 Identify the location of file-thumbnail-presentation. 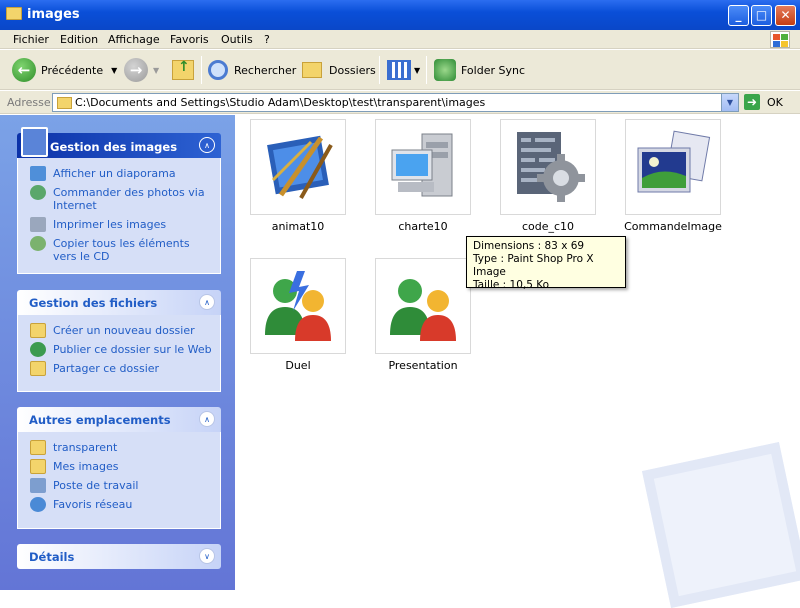
(423, 306).